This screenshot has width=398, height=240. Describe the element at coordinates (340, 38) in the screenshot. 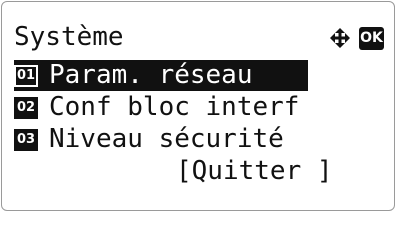

I see `up-down-left-right-arrows-icon` at that location.